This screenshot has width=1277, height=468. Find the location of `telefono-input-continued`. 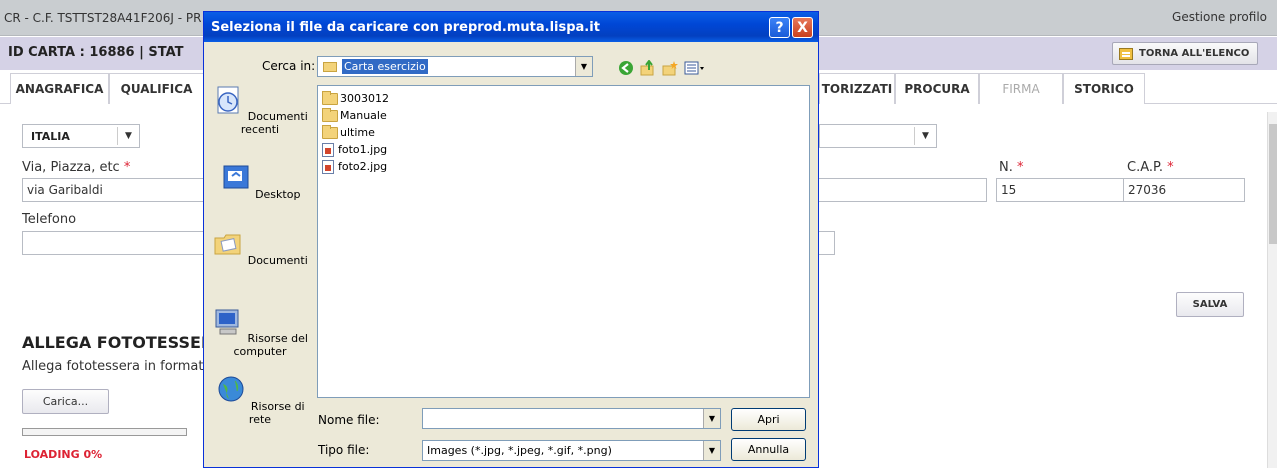

telefono-input-continued is located at coordinates (827, 243).